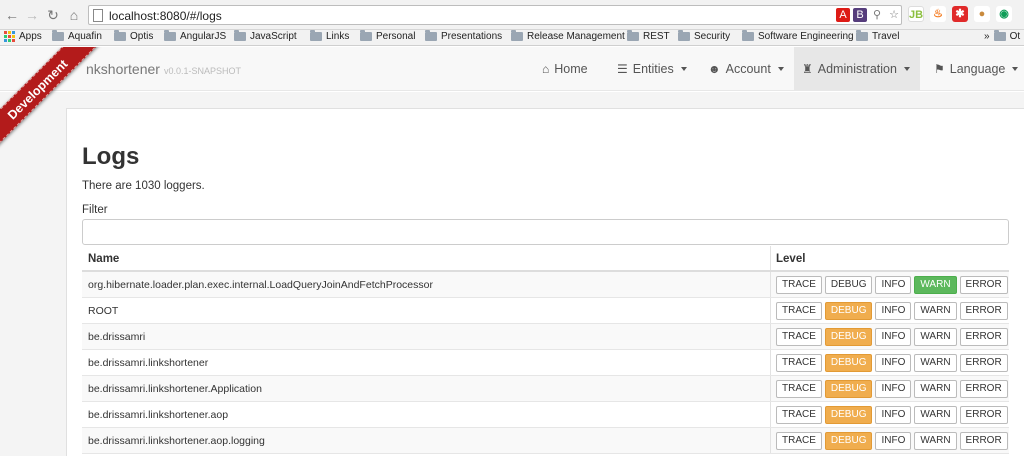 This screenshot has width=1024, height=456. Describe the element at coordinates (568, 36) in the screenshot. I see `bookmark-release-management: Release Management` at that location.